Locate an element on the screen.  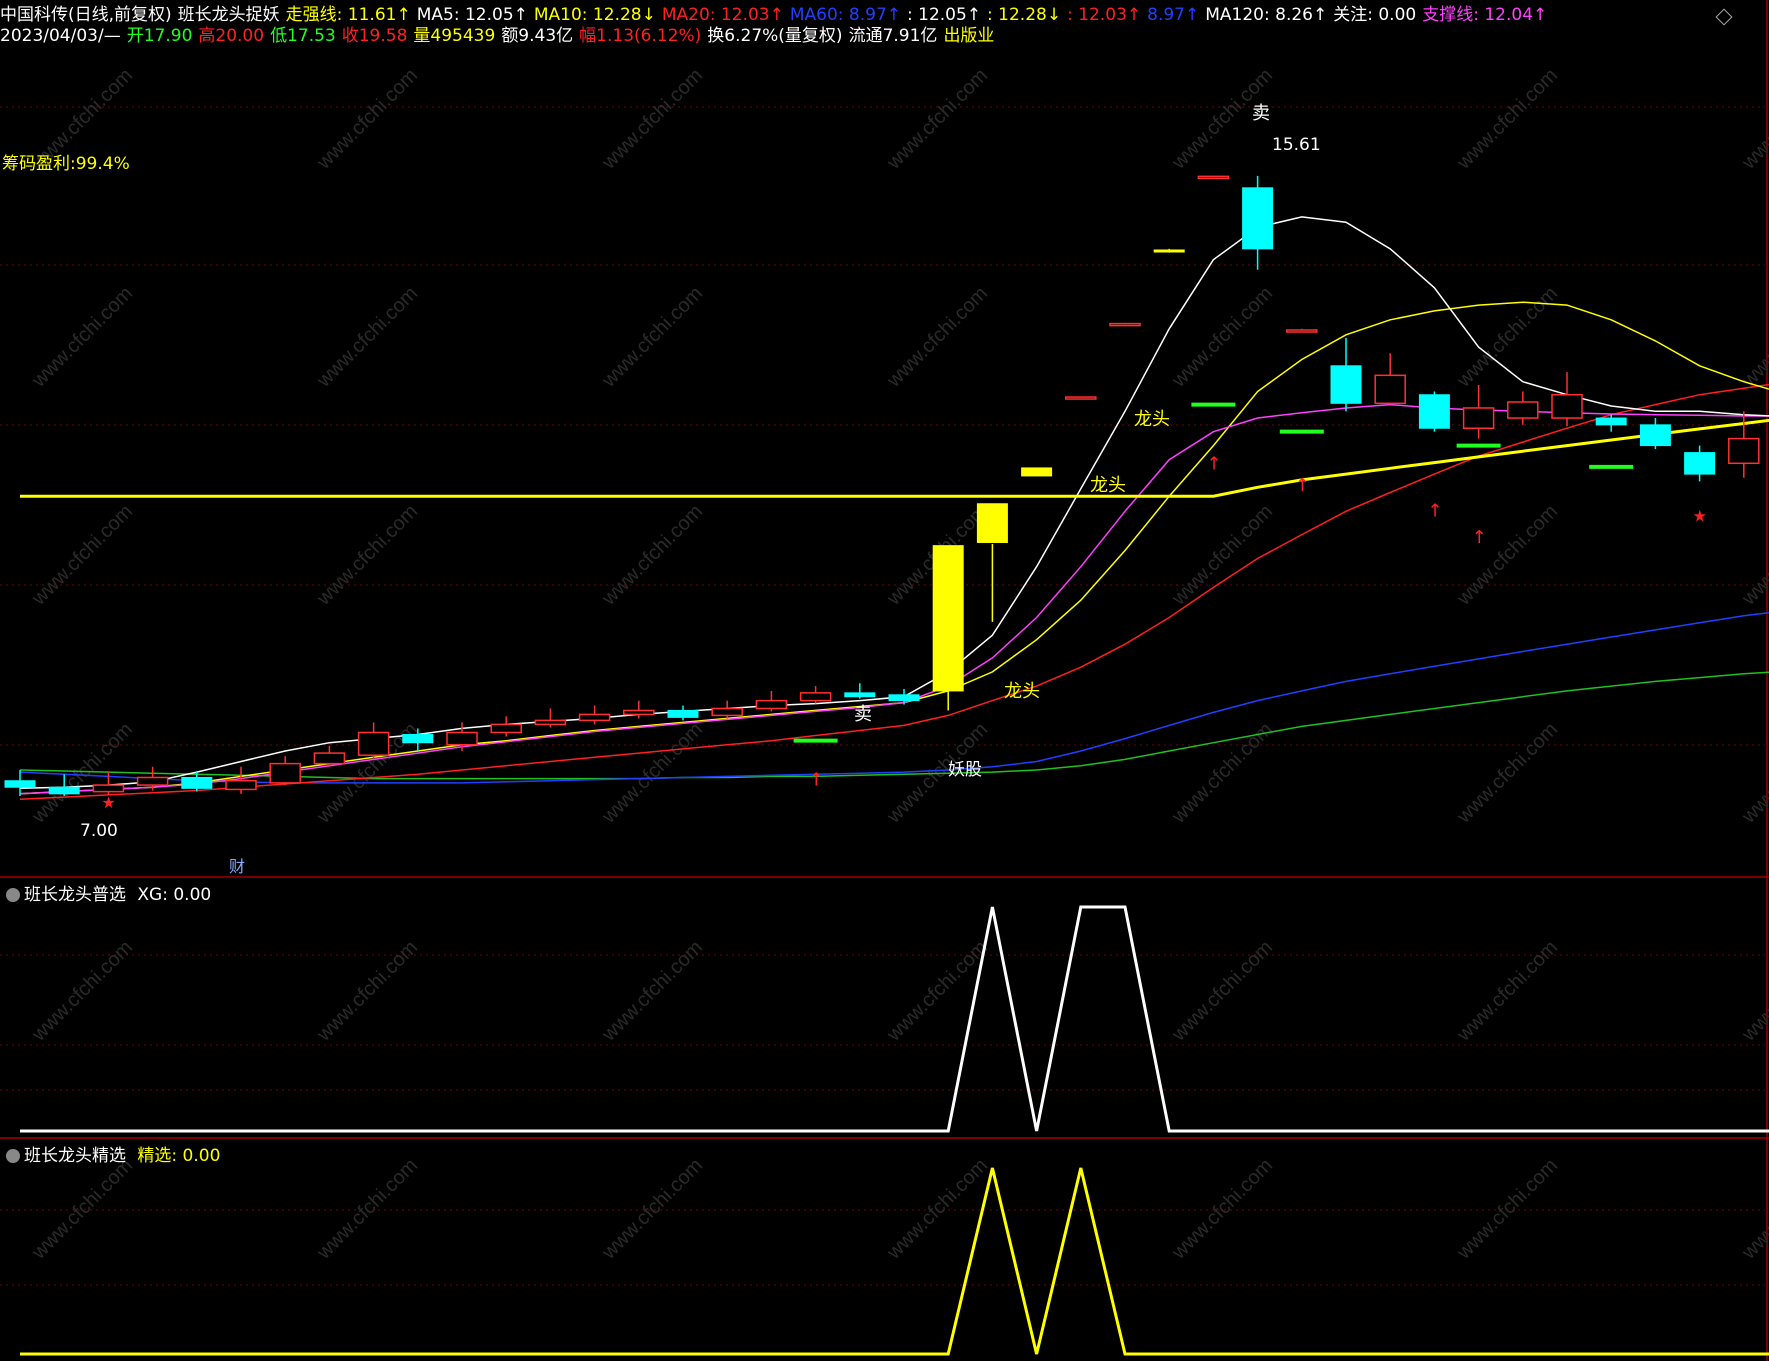
strong-line is located at coordinates (894, 458).